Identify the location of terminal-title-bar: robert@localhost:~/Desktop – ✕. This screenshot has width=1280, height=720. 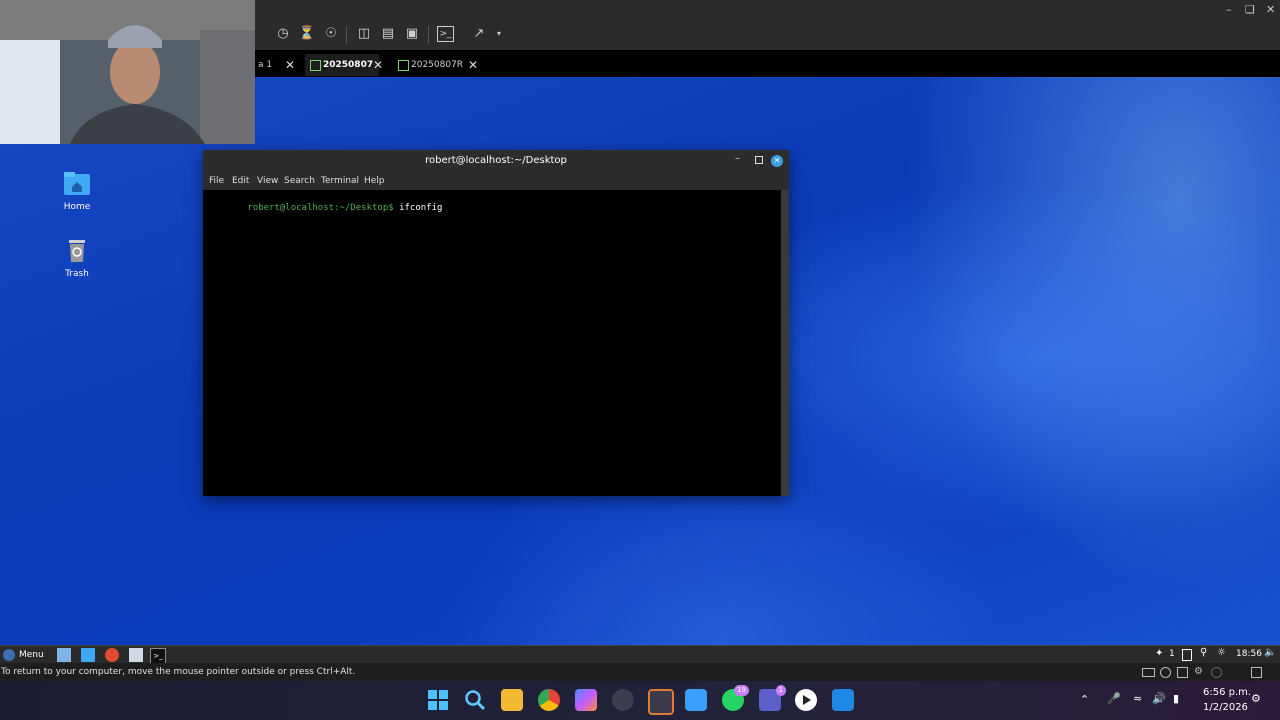
(496, 161).